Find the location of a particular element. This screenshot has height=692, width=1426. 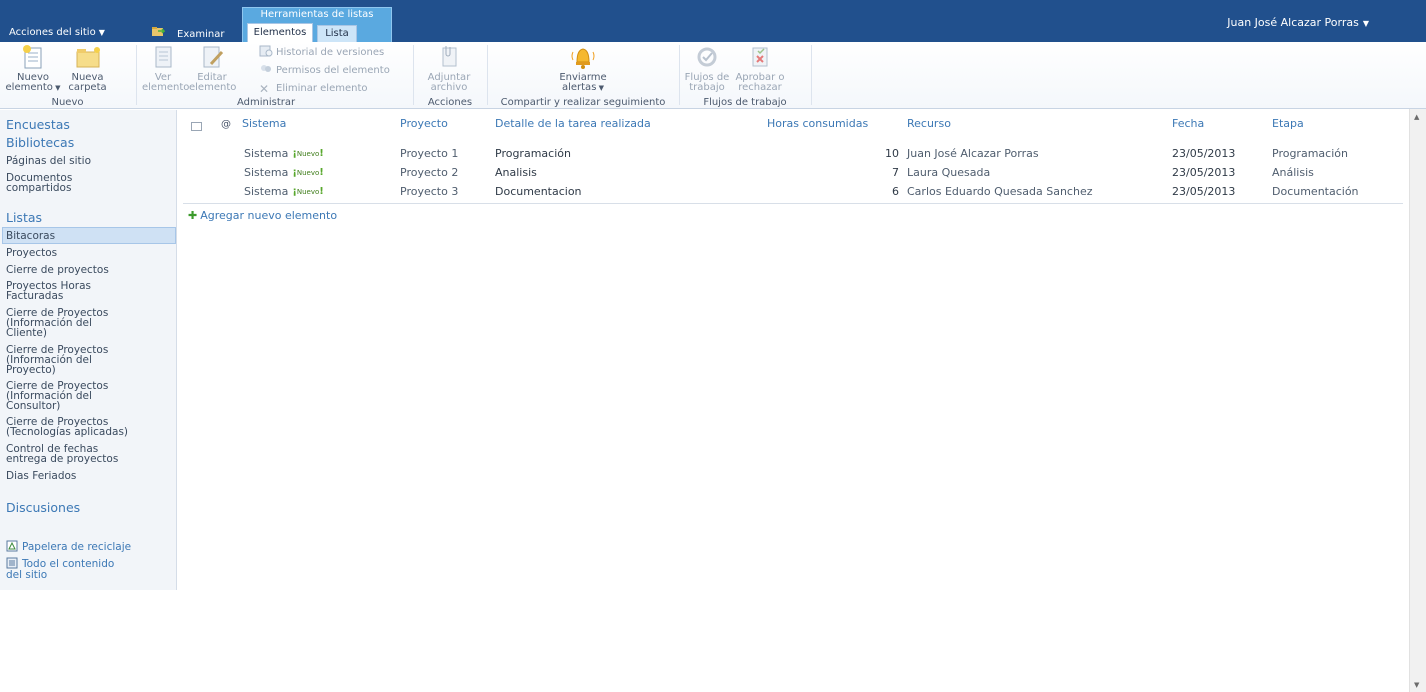

item-permissions-label: Permisos del elemento is located at coordinates (333, 70).